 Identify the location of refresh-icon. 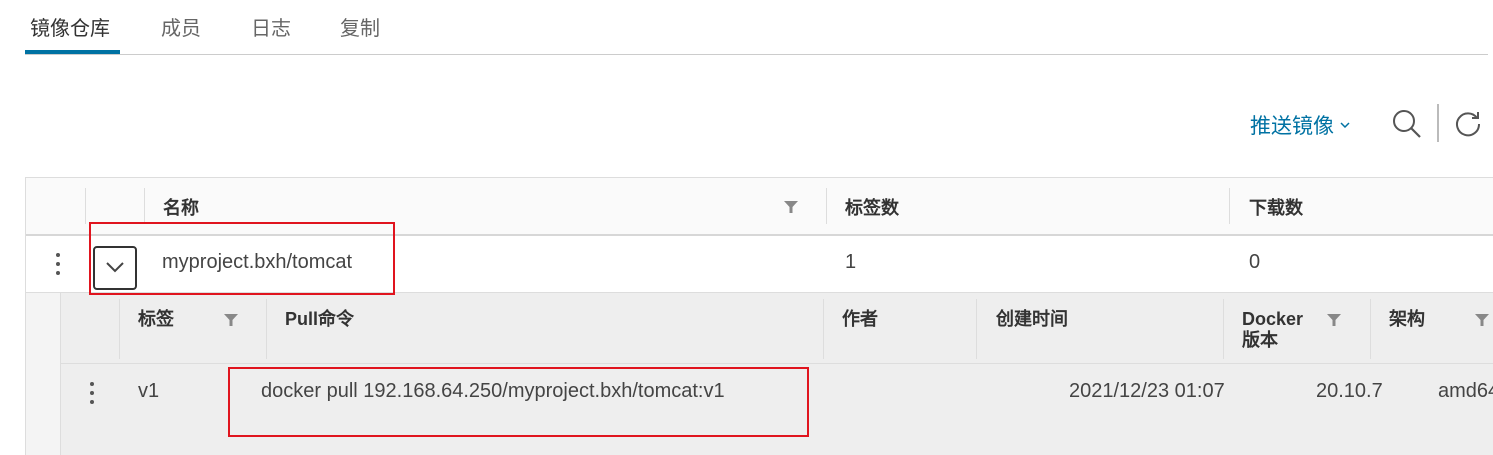
(1468, 123).